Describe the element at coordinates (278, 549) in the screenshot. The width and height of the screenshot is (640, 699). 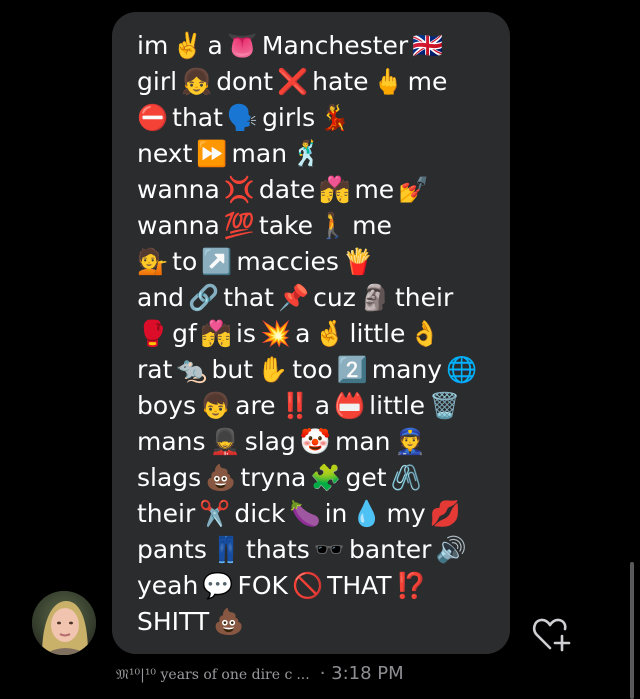
I see `message-token: thats` at that location.